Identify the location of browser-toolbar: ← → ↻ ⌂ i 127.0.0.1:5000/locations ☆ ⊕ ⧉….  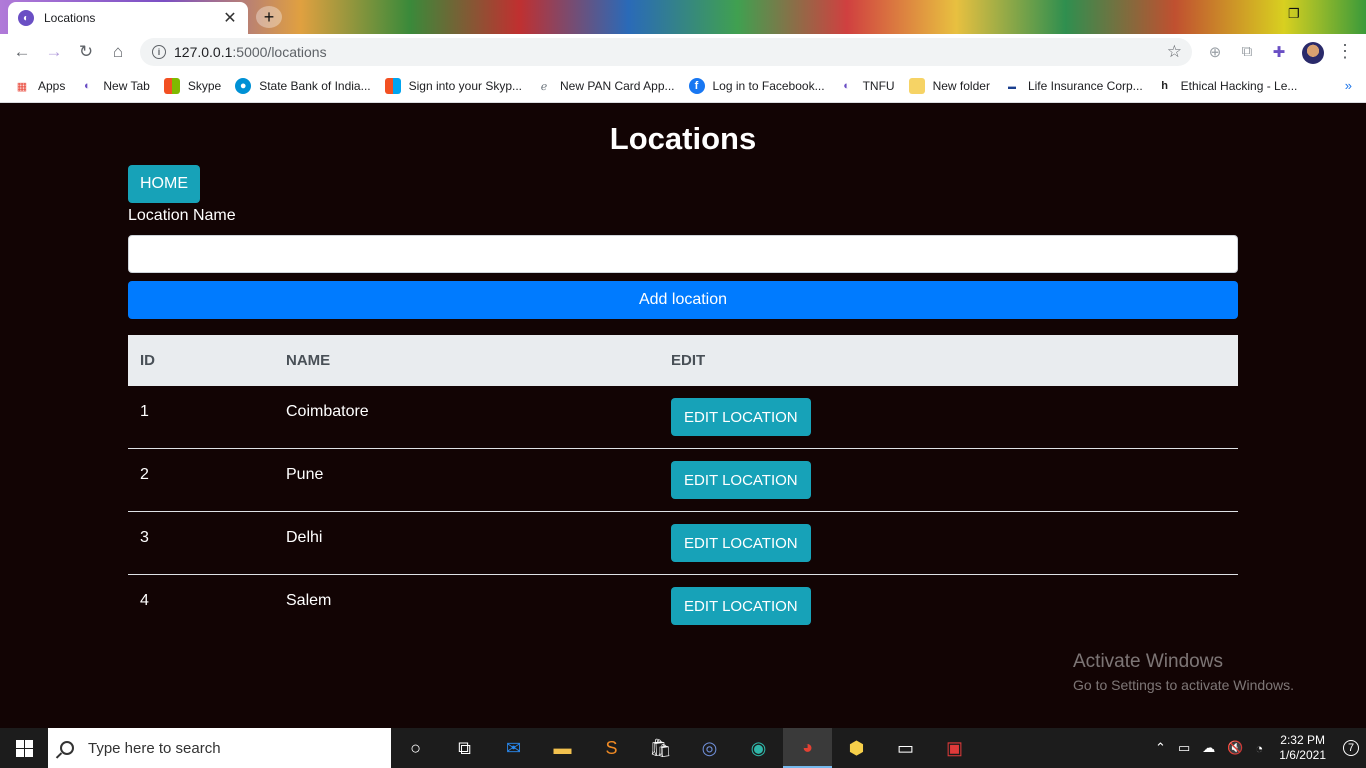
(683, 52).